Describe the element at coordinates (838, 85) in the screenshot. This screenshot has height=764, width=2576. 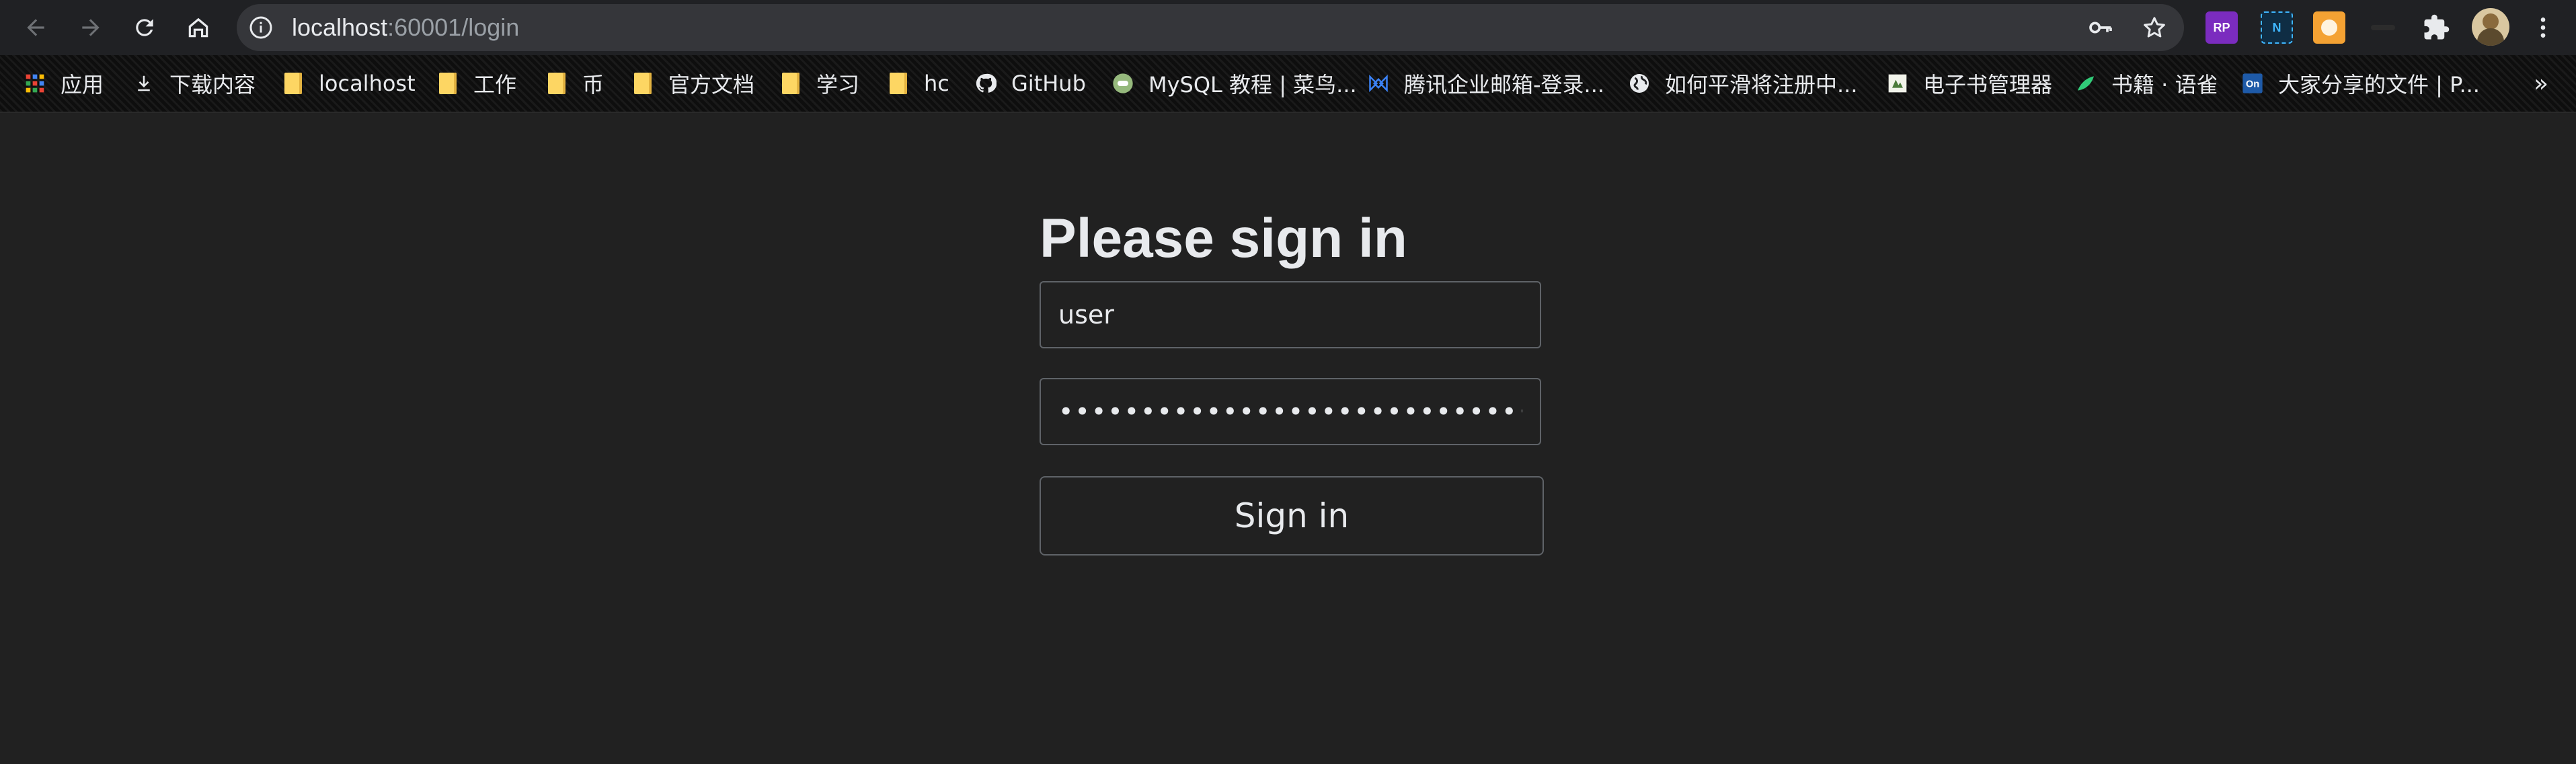
I see `bookmark-label: 学习` at that location.